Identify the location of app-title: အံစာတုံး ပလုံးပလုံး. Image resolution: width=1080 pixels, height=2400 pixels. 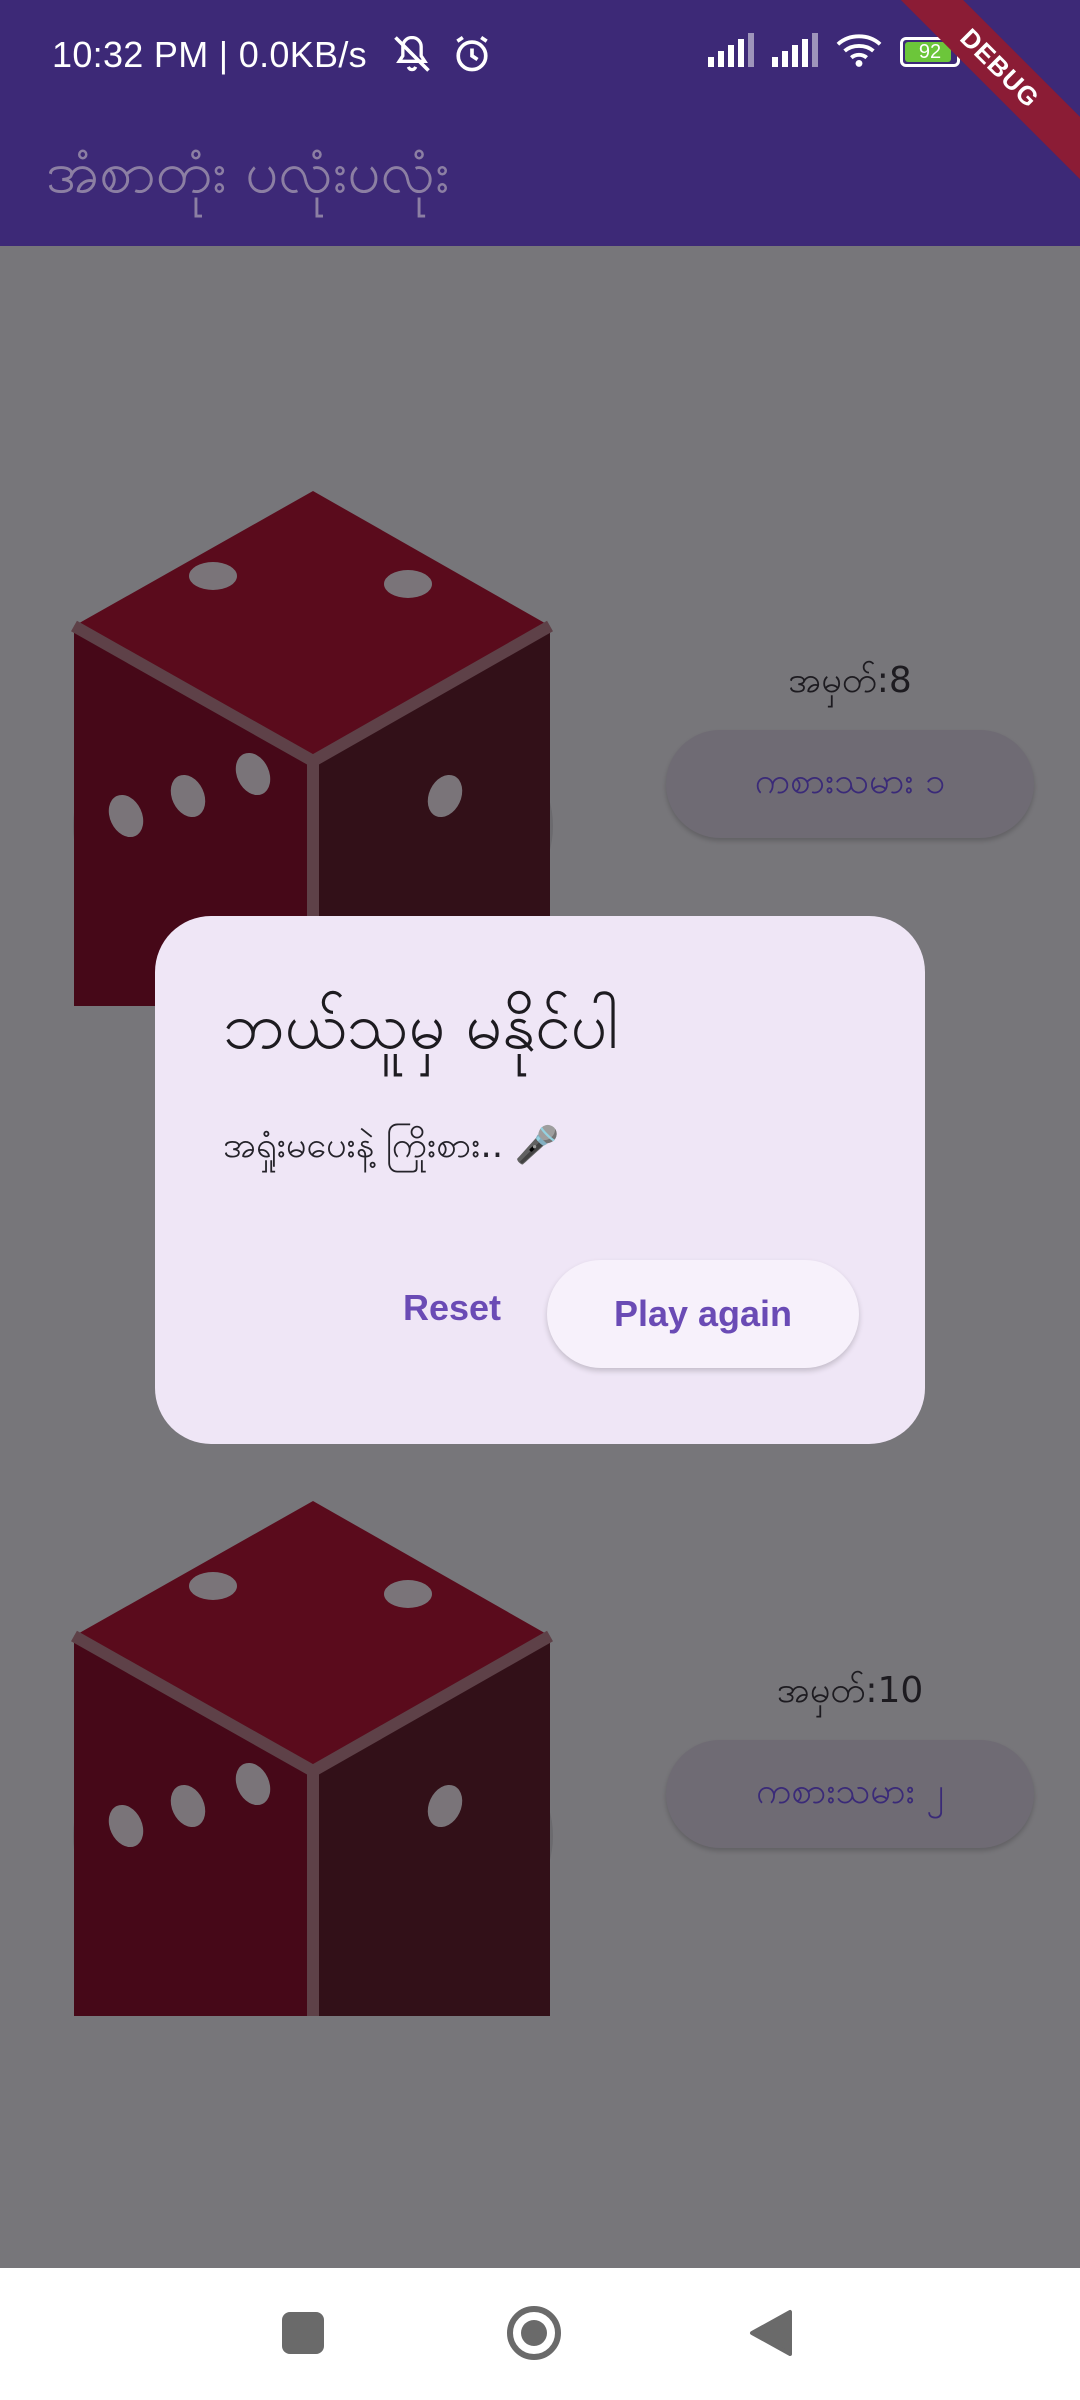
(248, 172).